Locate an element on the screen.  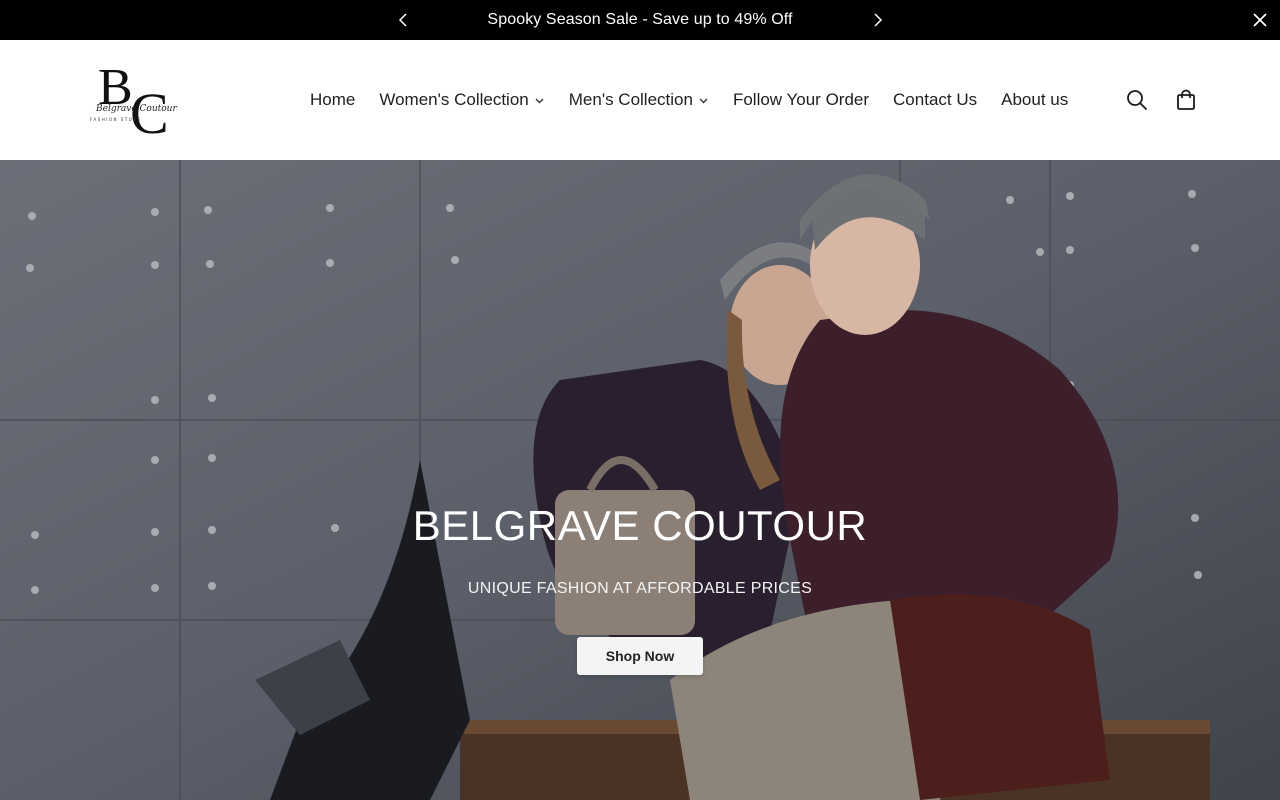
nav-womens-collection-label: Women's Collection is located at coordinates (454, 99).